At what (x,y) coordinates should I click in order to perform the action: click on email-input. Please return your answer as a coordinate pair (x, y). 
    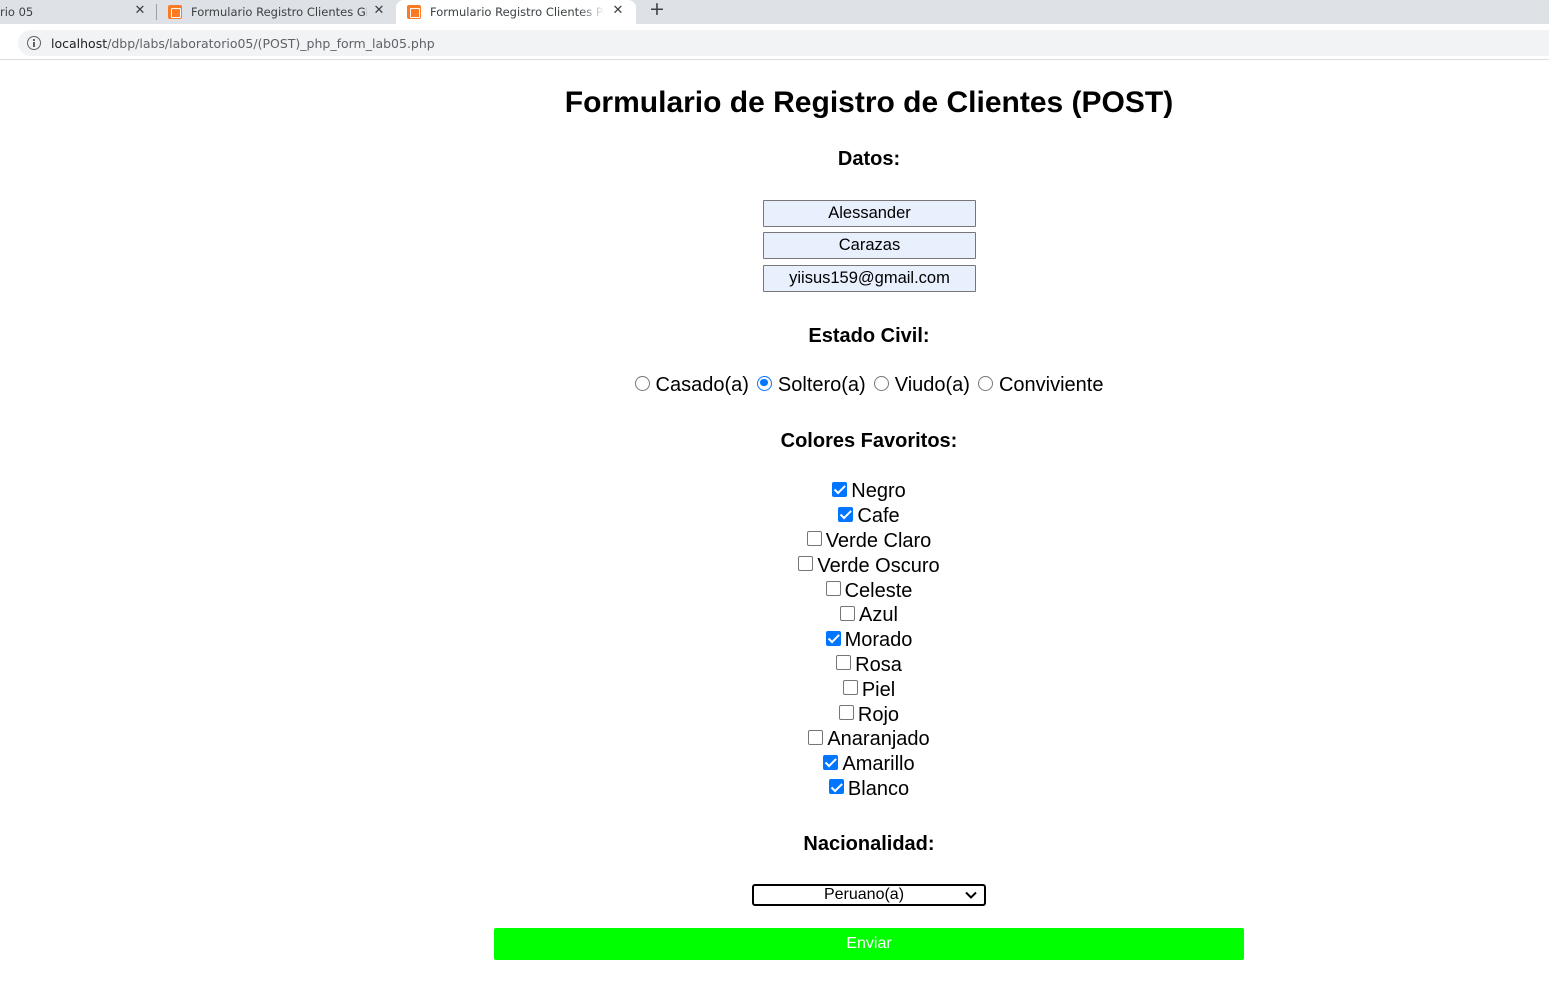
    Looking at the image, I should click on (869, 278).